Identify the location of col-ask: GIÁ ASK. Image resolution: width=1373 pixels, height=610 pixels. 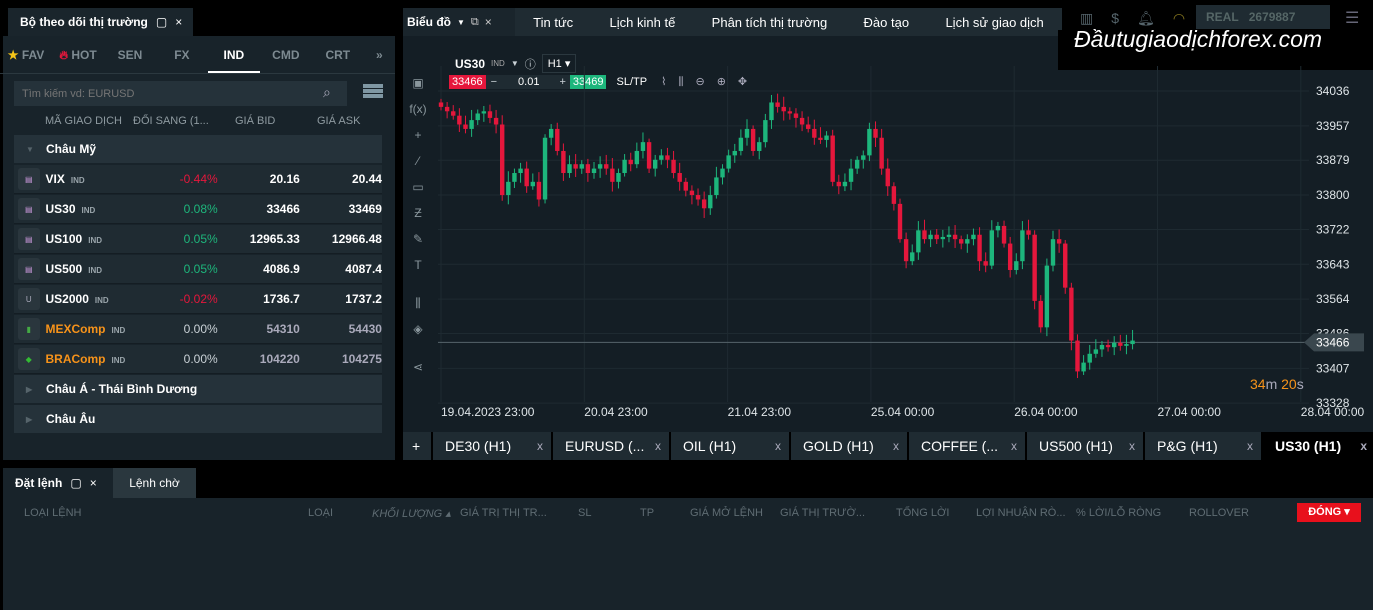
(338, 121).